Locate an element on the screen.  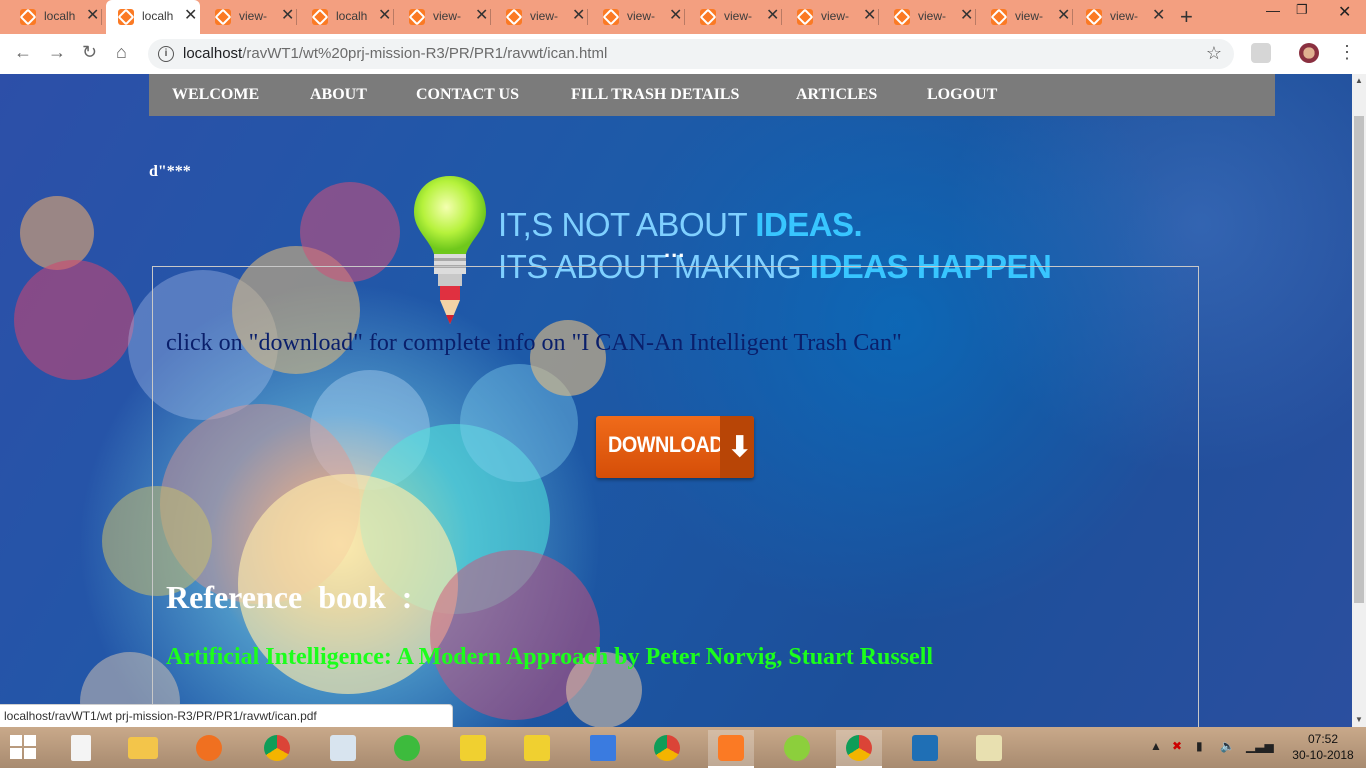
nav-link-about: ABOUT is located at coordinates (338, 95).